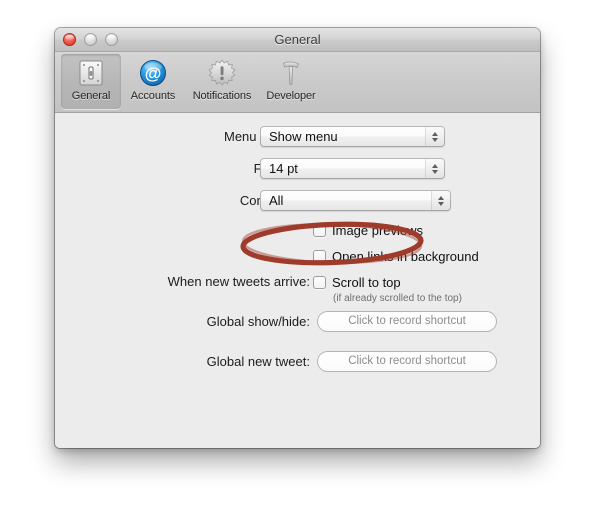  I want to click on image-previews-checkbox, so click(319, 230).